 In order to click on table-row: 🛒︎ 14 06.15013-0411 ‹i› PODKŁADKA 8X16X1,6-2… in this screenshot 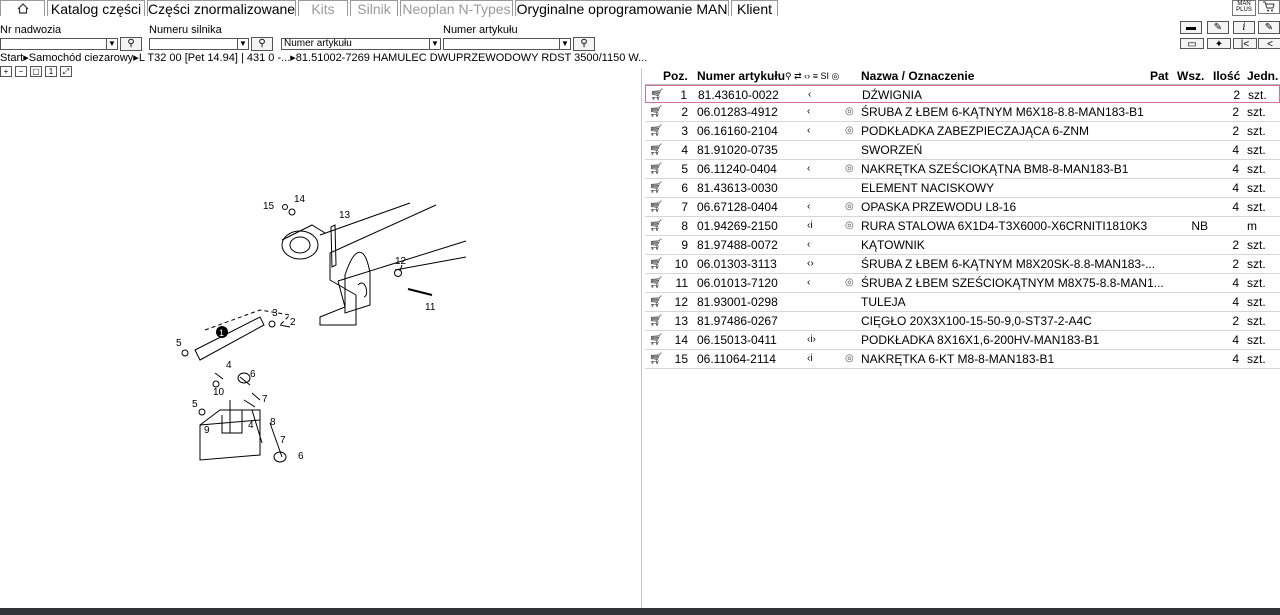, I will do `click(962, 340)`.